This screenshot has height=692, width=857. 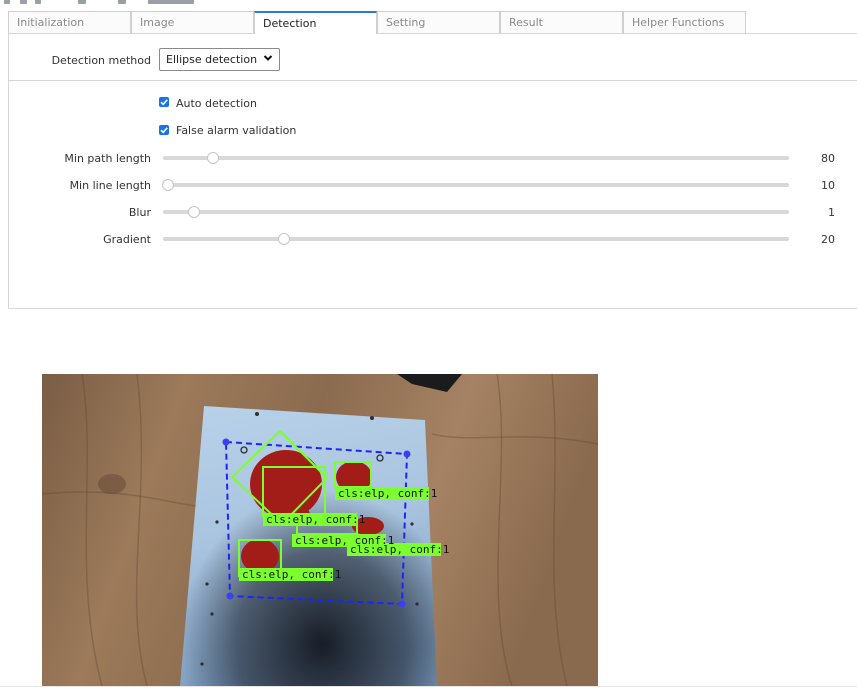 I want to click on tab-detection: Detection, so click(x=315, y=22).